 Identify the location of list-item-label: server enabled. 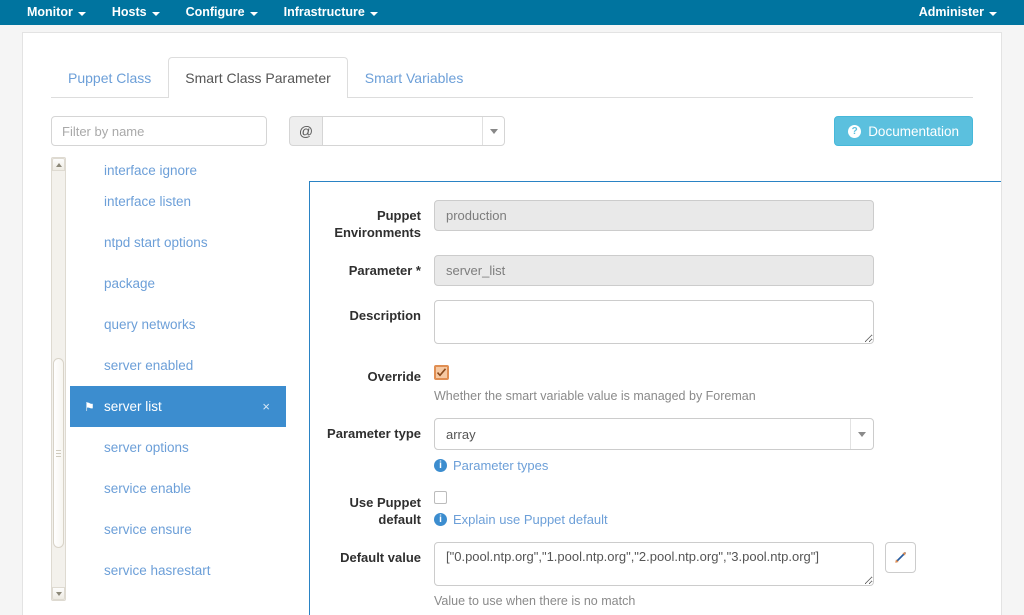
(149, 365).